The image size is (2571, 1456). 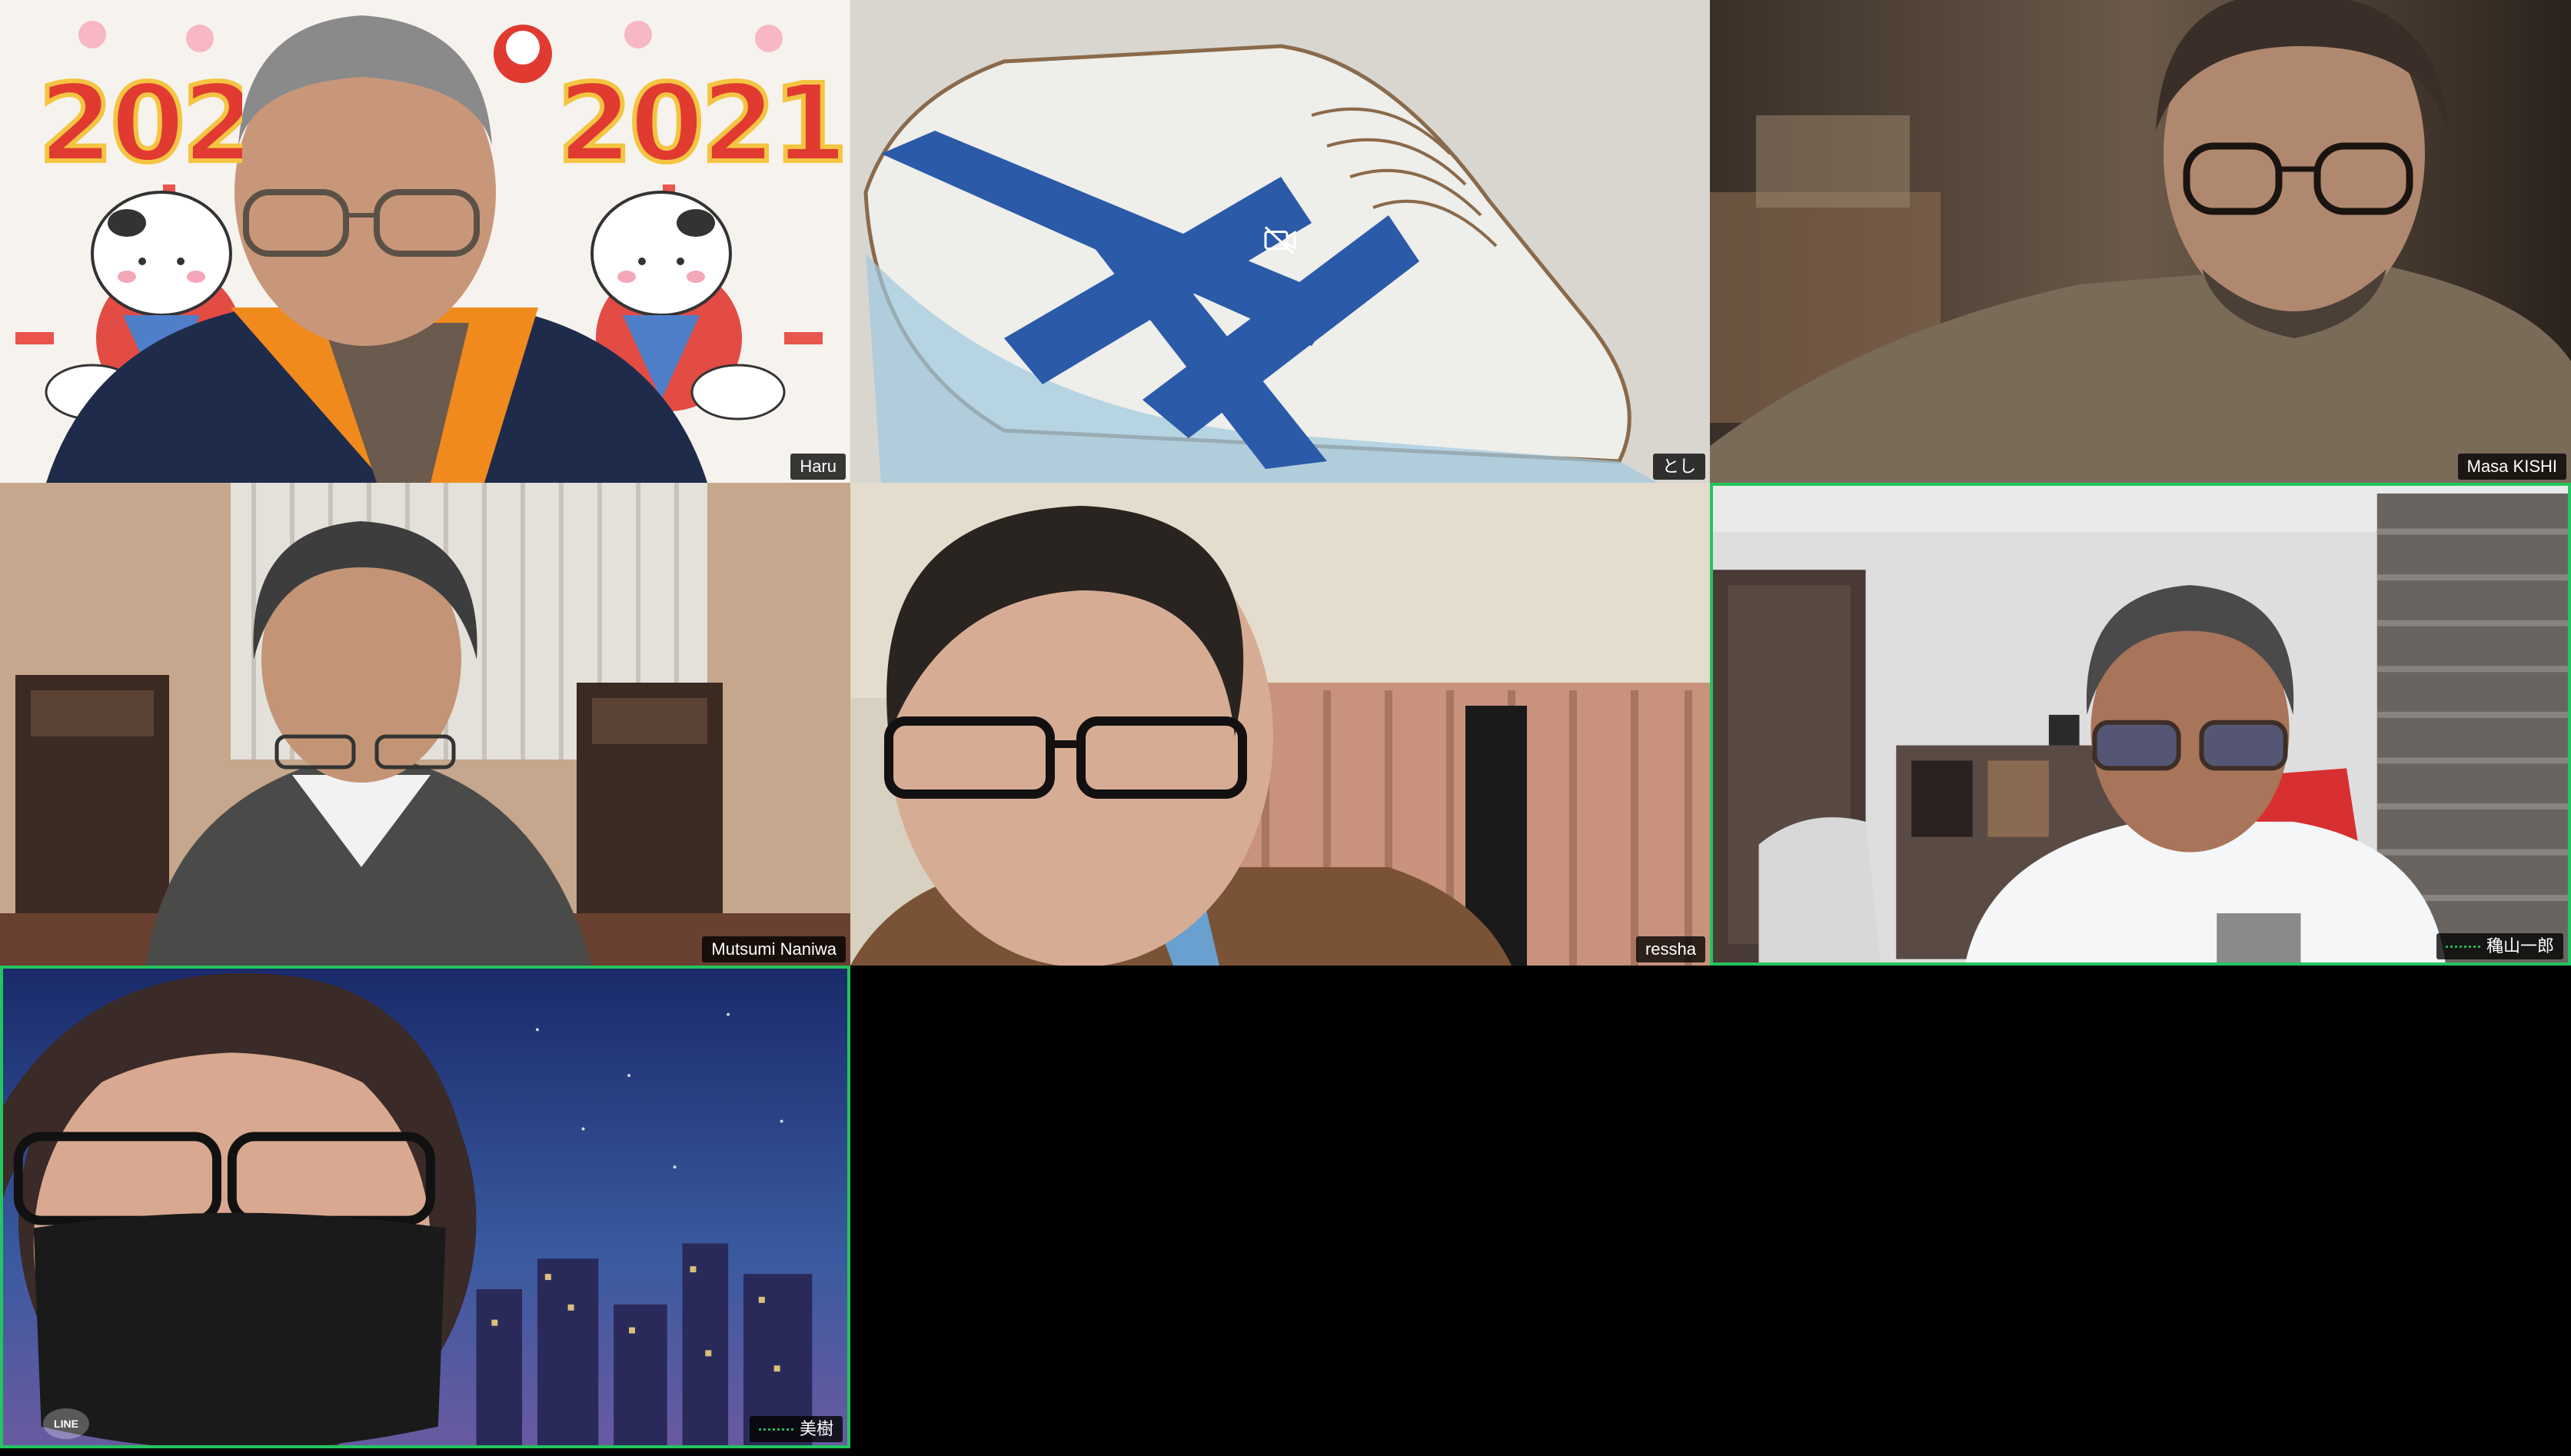 I want to click on participant-name: ressha, so click(x=1671, y=949).